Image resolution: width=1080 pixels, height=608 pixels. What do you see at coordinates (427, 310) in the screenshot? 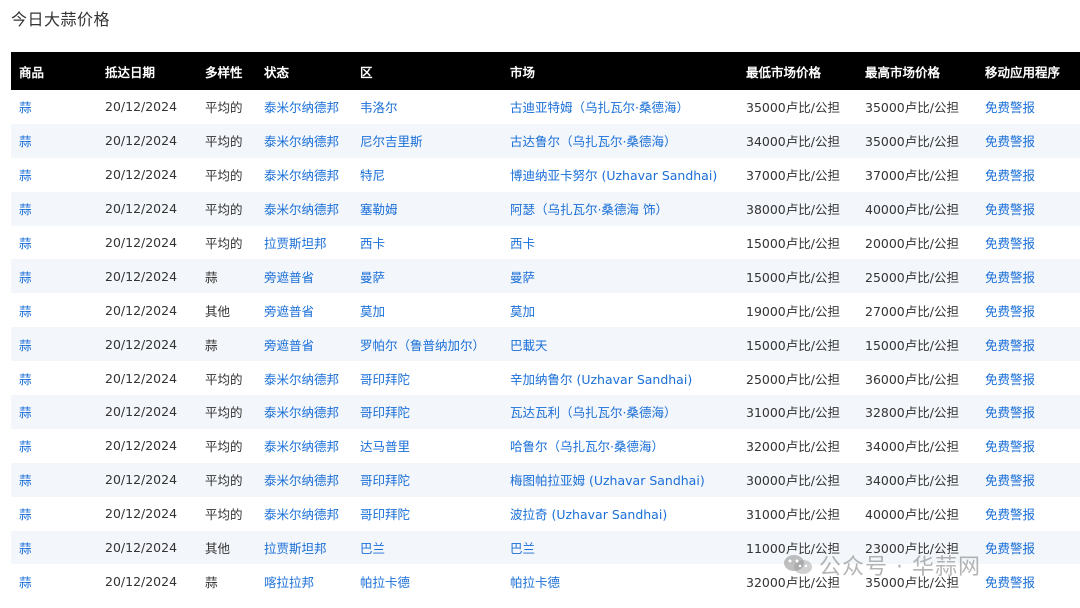
I see `district-link: 莫加` at bounding box center [427, 310].